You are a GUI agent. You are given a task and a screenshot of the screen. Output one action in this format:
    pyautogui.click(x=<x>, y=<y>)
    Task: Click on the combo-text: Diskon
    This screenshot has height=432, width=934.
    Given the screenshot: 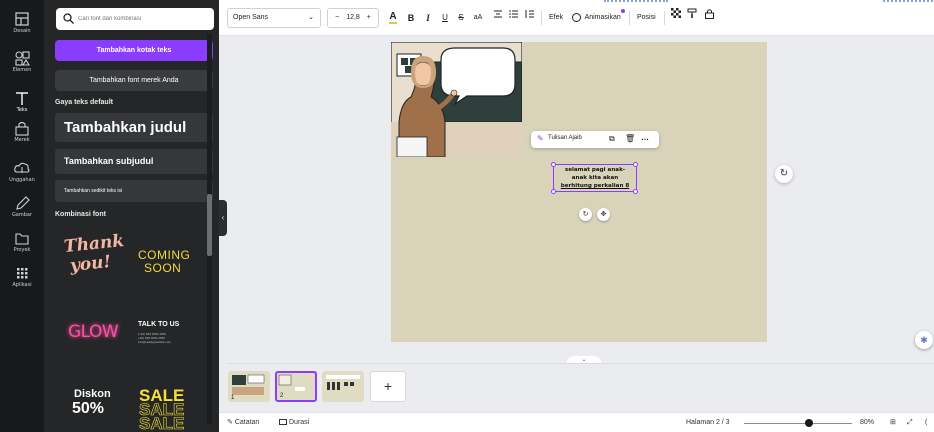 What is the action you would take?
    pyautogui.click(x=92, y=394)
    